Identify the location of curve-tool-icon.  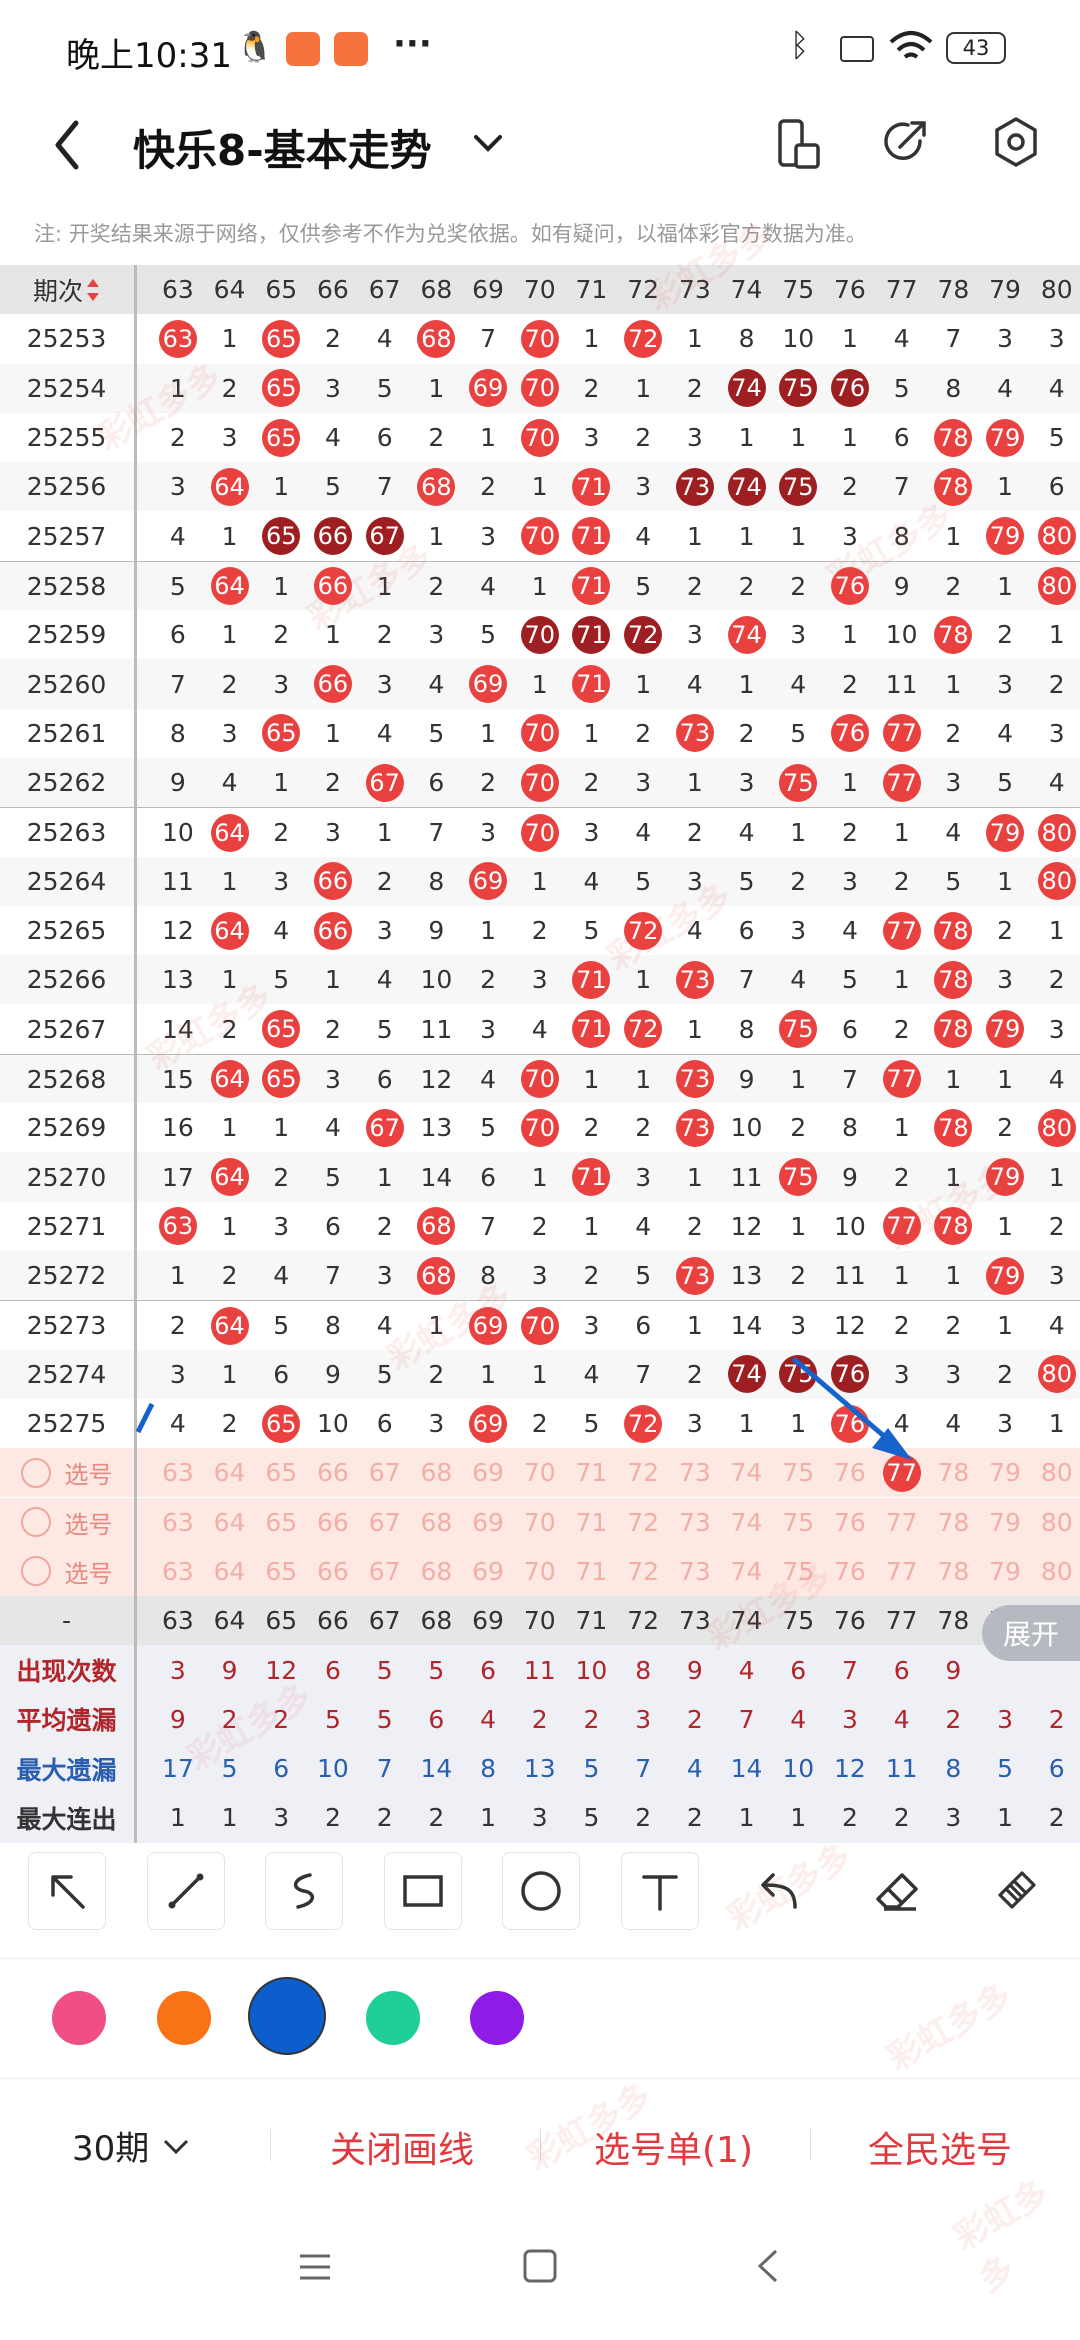
(304, 1891).